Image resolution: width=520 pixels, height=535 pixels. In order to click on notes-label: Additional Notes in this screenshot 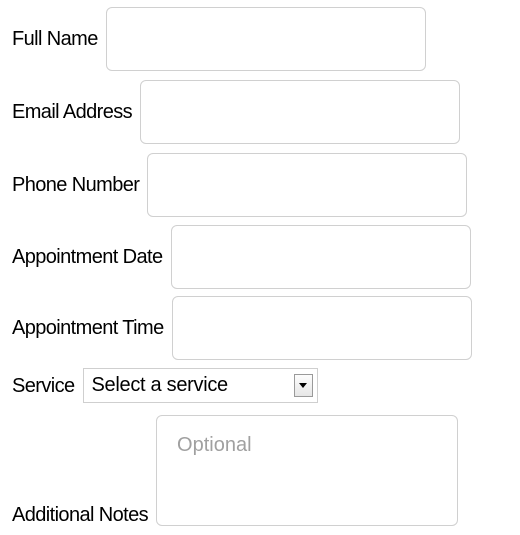, I will do `click(80, 515)`.